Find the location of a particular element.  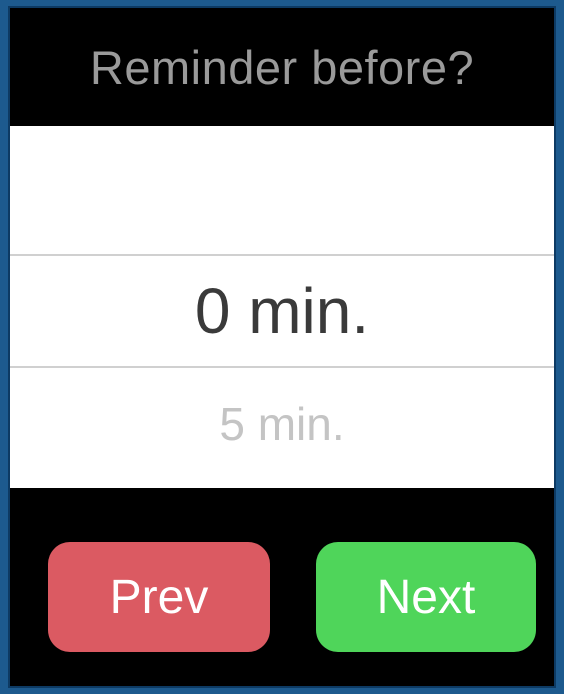

selected-value: 0 min. is located at coordinates (282, 311).